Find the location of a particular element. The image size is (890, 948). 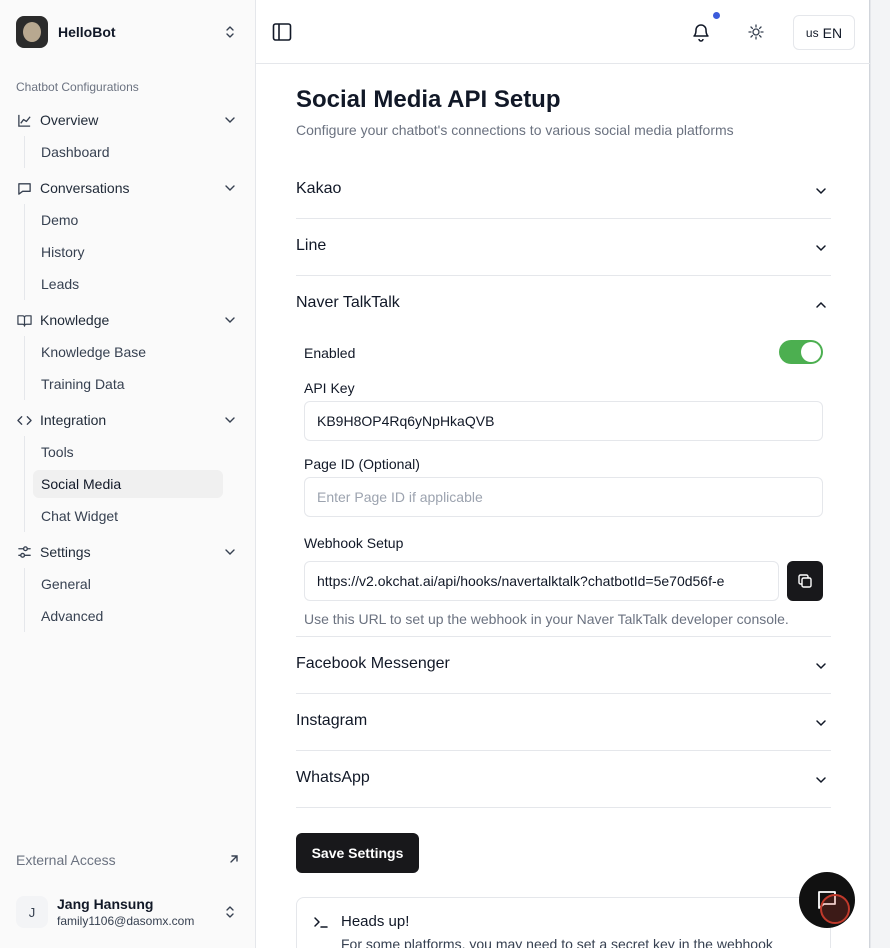

accordion-title: Facebook Messenger is located at coordinates (373, 663).